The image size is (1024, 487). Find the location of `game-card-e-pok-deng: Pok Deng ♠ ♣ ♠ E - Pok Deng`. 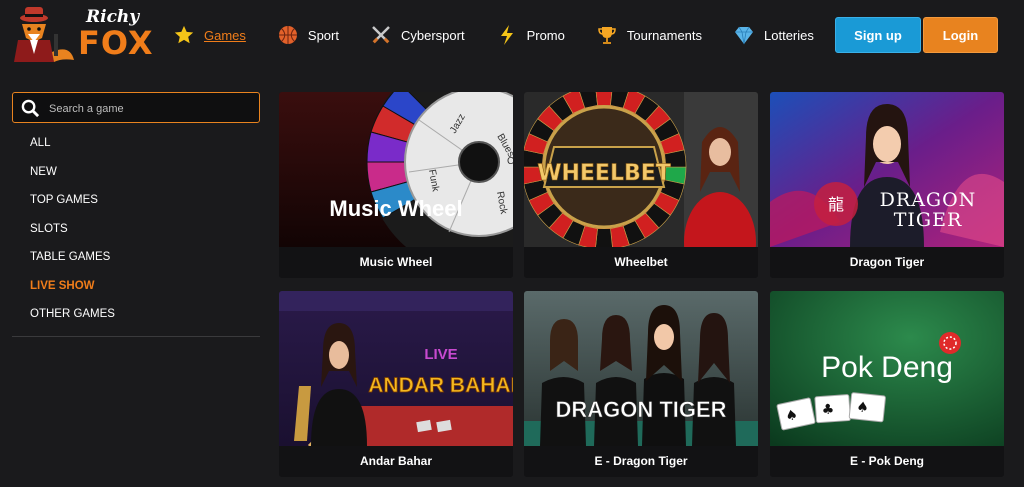

game-card-e-pok-deng: Pok Deng ♠ ♣ ♠ E - Pok Deng is located at coordinates (887, 384).